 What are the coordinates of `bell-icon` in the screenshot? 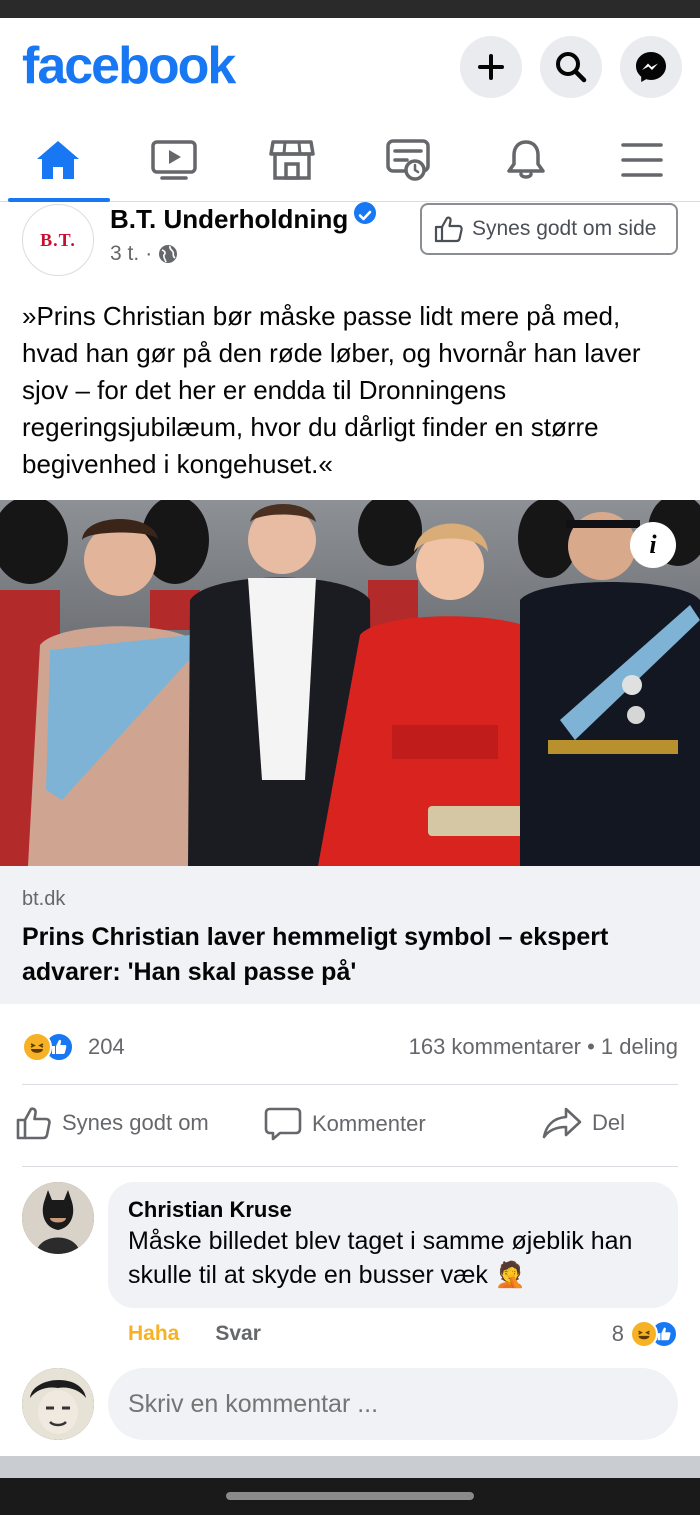 It's located at (526, 159).